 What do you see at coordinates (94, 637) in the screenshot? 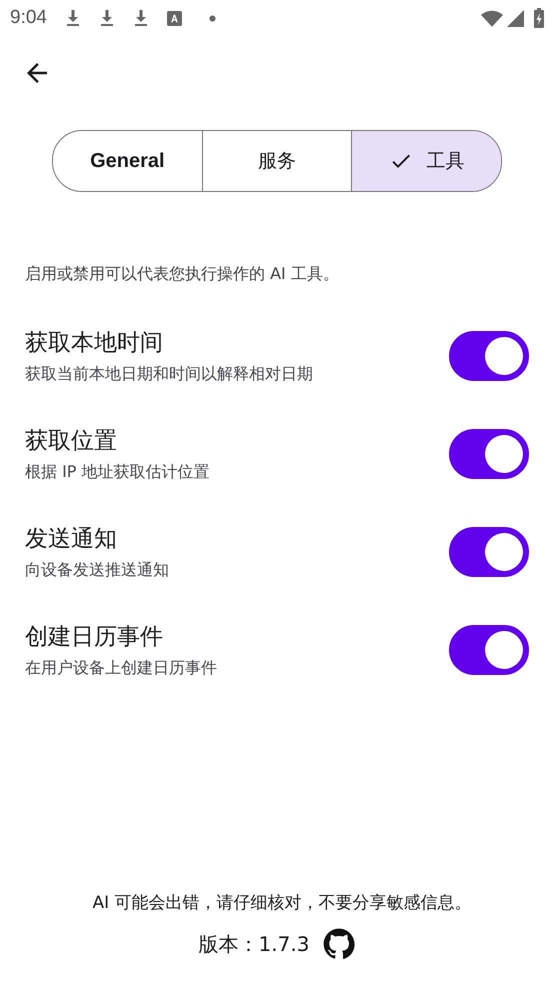
I see `setting-title: 创建日历事件` at bounding box center [94, 637].